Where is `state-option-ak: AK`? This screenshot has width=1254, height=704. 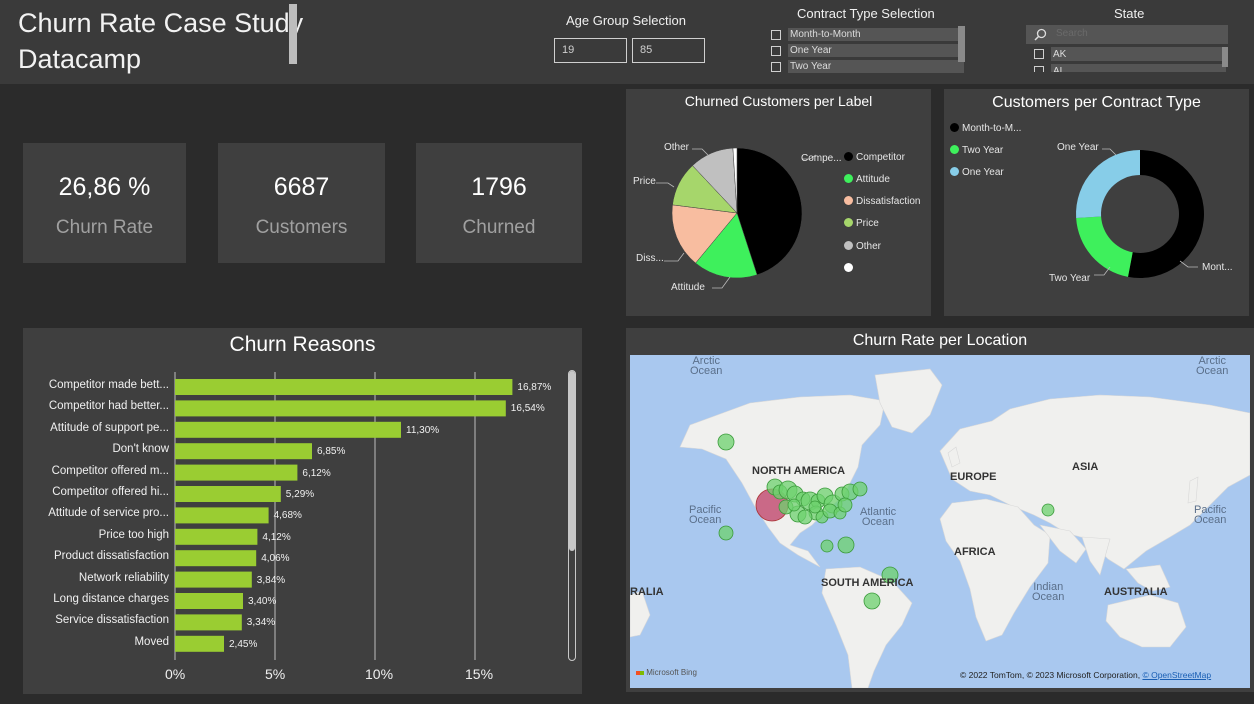 state-option-ak: AK is located at coordinates (1138, 54).